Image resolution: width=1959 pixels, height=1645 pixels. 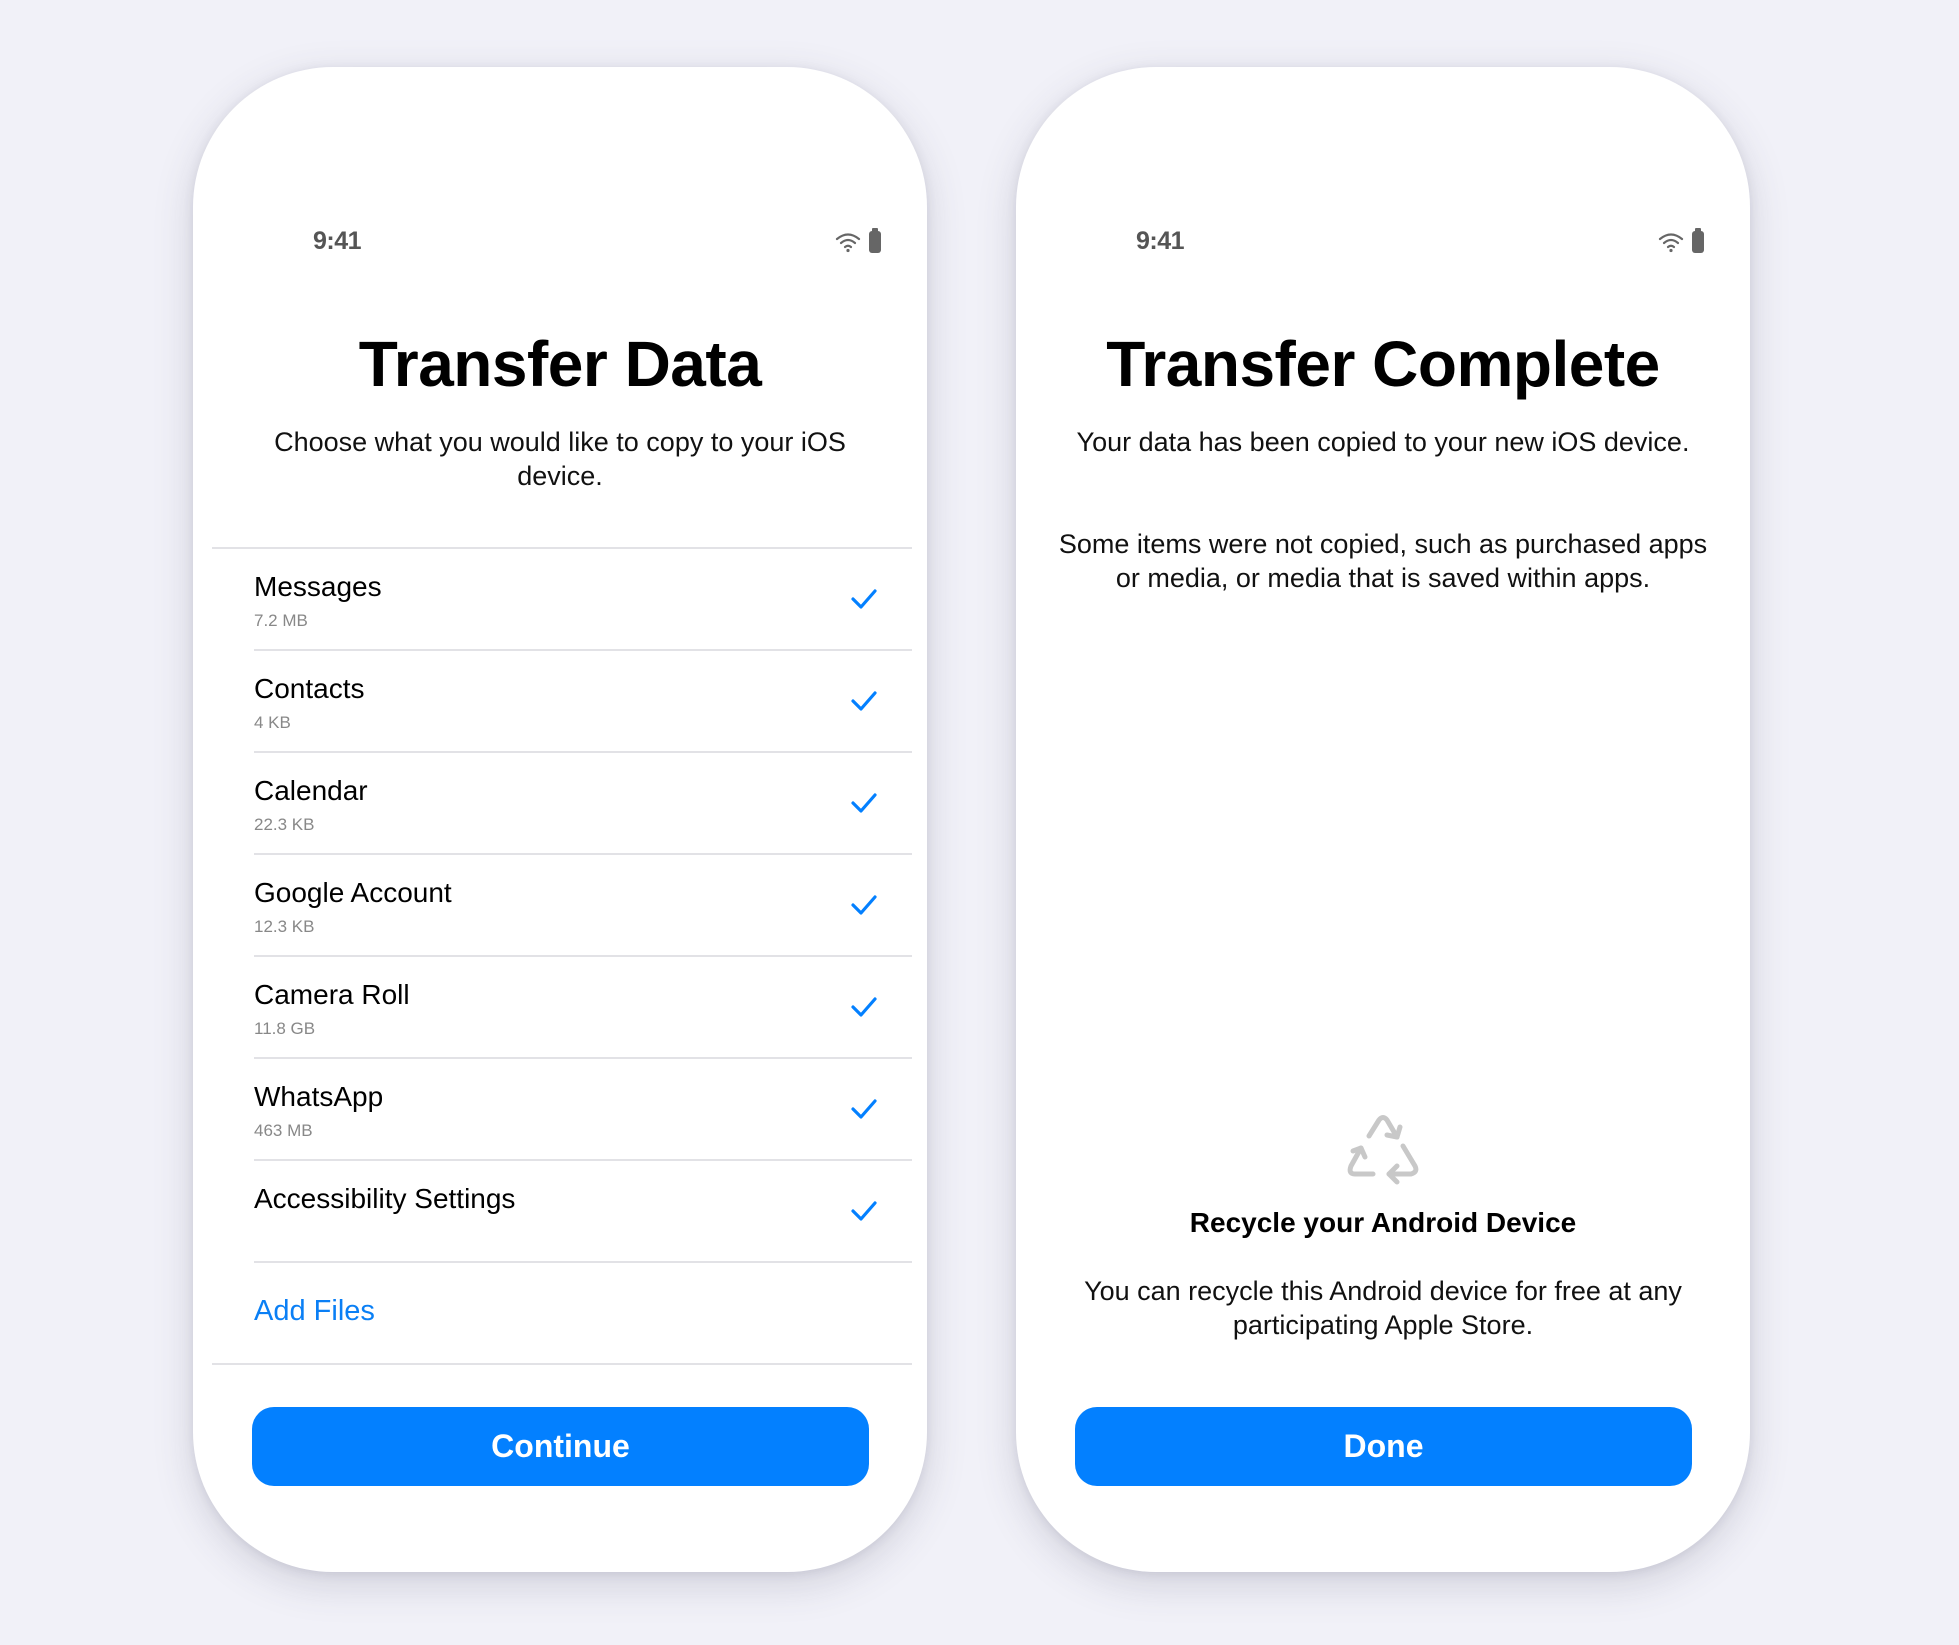 I want to click on list-item-whatsapp: WhatsApp 463 MB, so click(x=583, y=1110).